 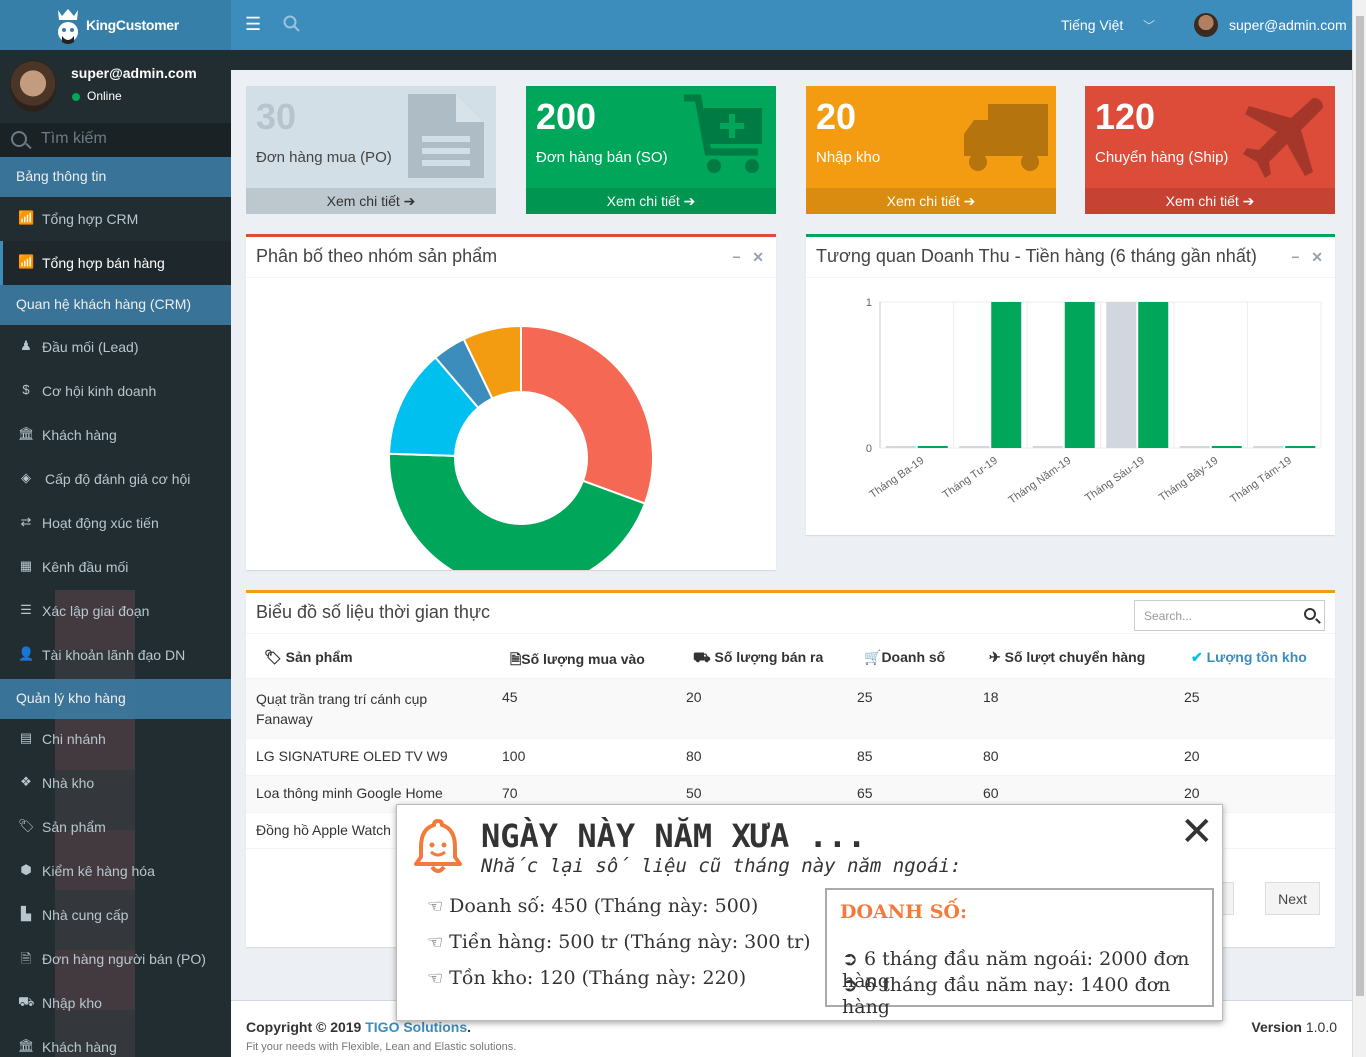 I want to click on user-avatar, so click(x=1206, y=25).